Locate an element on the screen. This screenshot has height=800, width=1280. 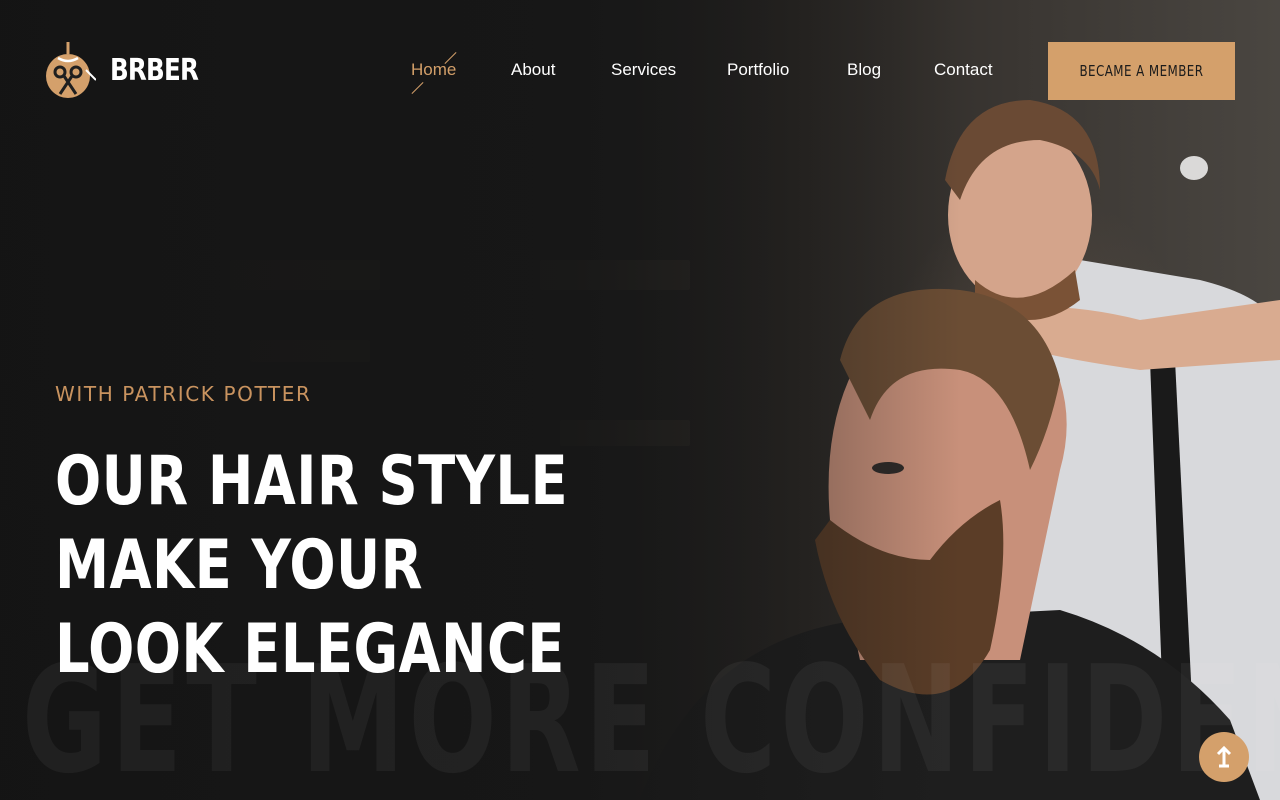
nav-item-services: Services is located at coordinates (643, 70).